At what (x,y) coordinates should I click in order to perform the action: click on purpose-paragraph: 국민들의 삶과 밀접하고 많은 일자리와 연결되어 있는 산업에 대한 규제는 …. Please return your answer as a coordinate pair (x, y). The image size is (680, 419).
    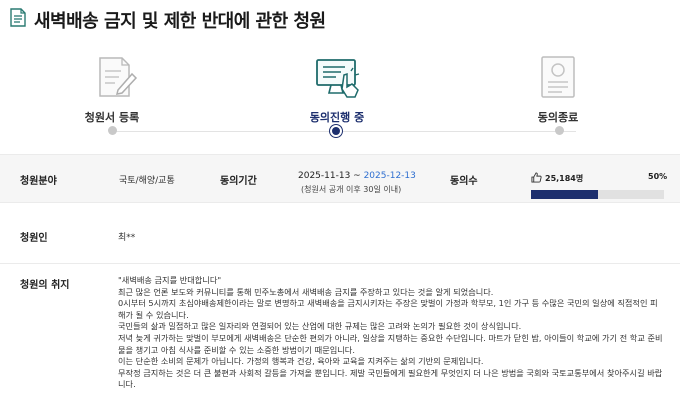
    Looking at the image, I should click on (320, 326).